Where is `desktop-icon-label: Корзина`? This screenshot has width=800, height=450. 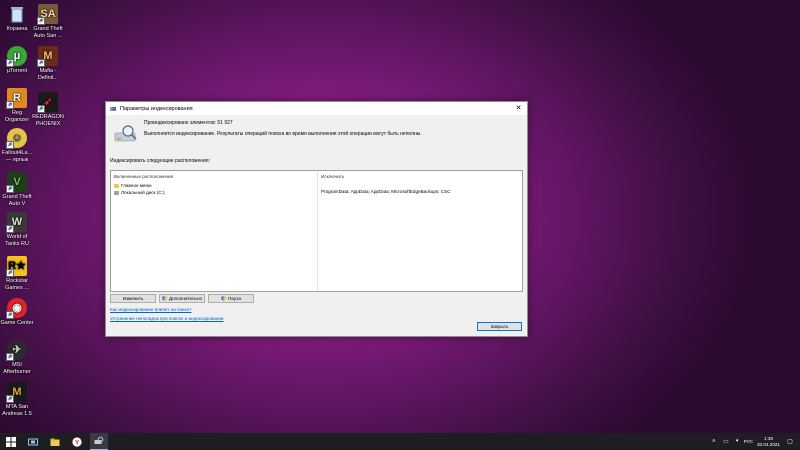
desktop-icon-label: Корзина is located at coordinates (17, 29).